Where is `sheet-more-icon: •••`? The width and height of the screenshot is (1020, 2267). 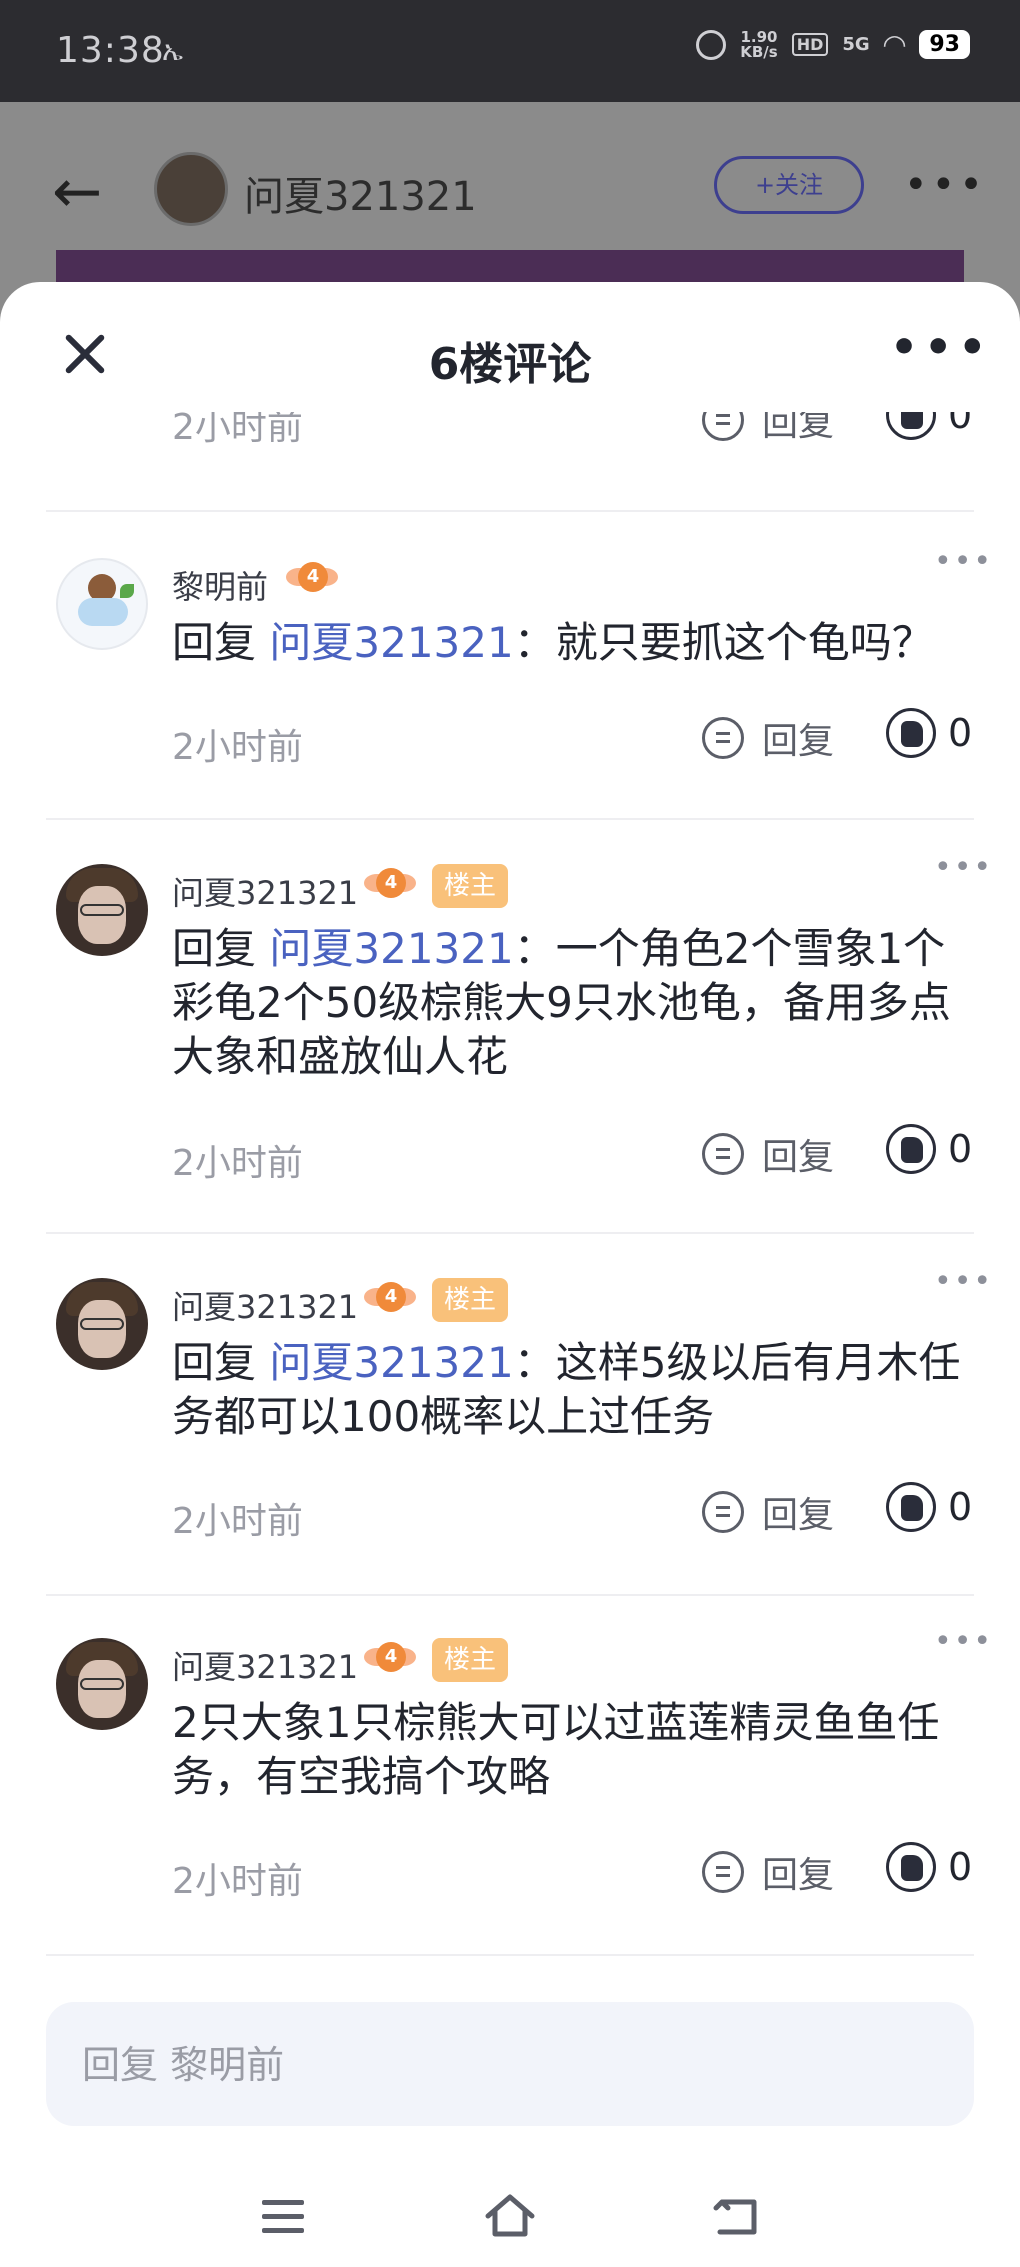
sheet-more-icon: ••• is located at coordinates (941, 347).